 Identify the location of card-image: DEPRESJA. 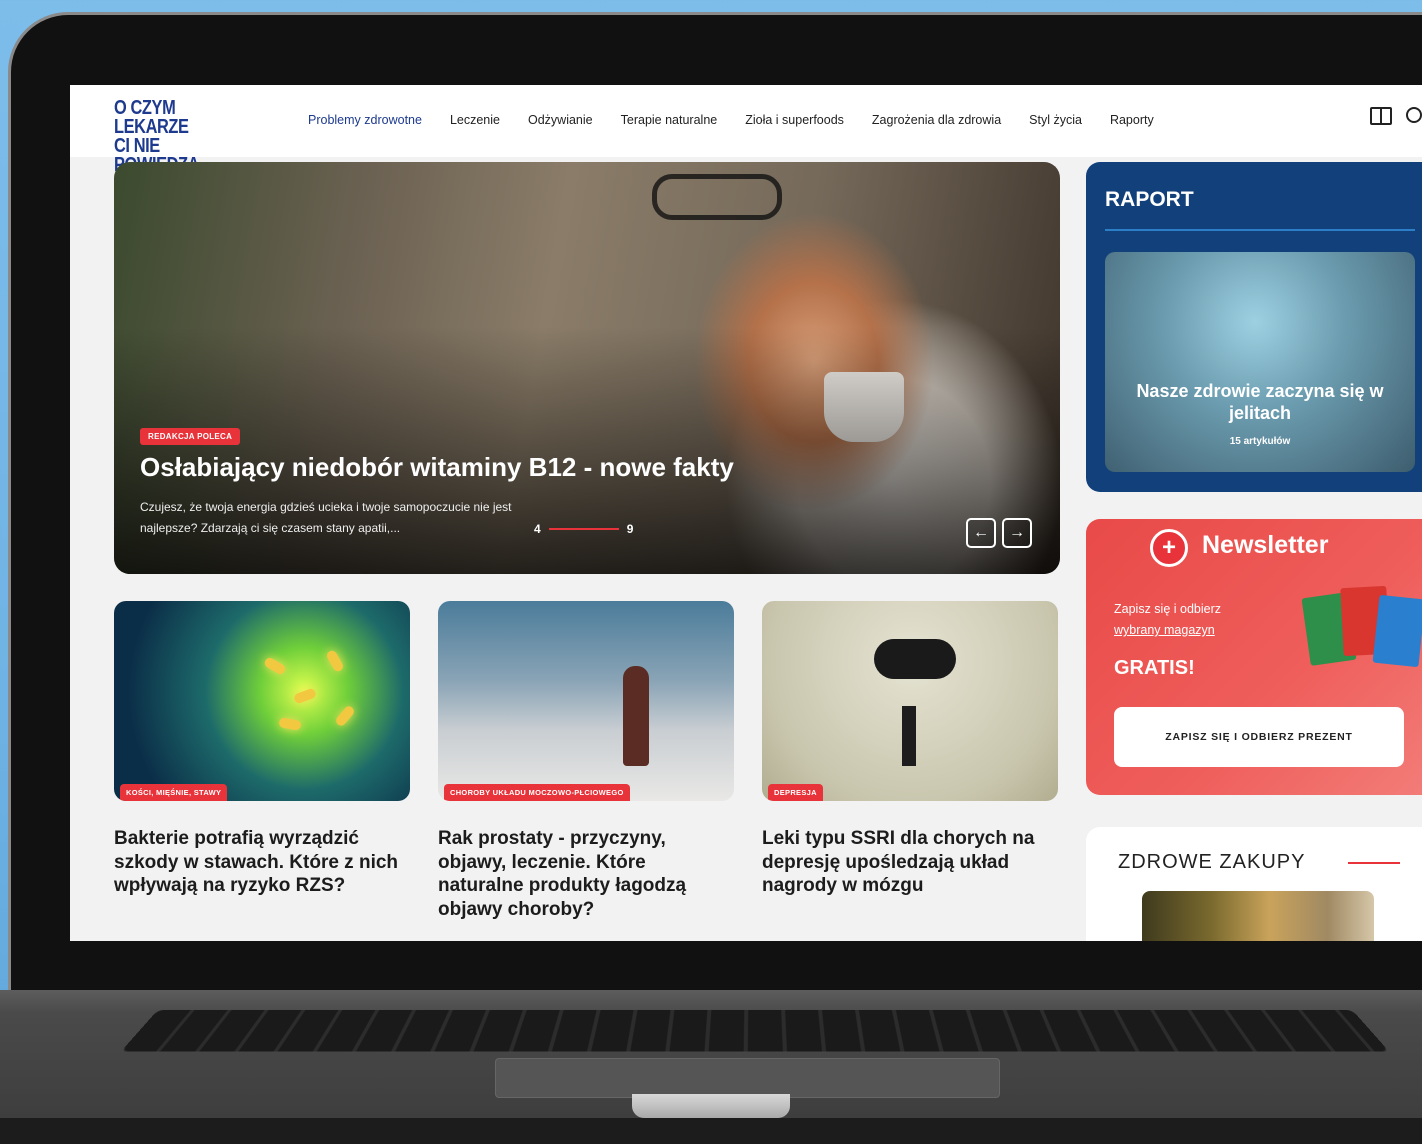
(910, 701).